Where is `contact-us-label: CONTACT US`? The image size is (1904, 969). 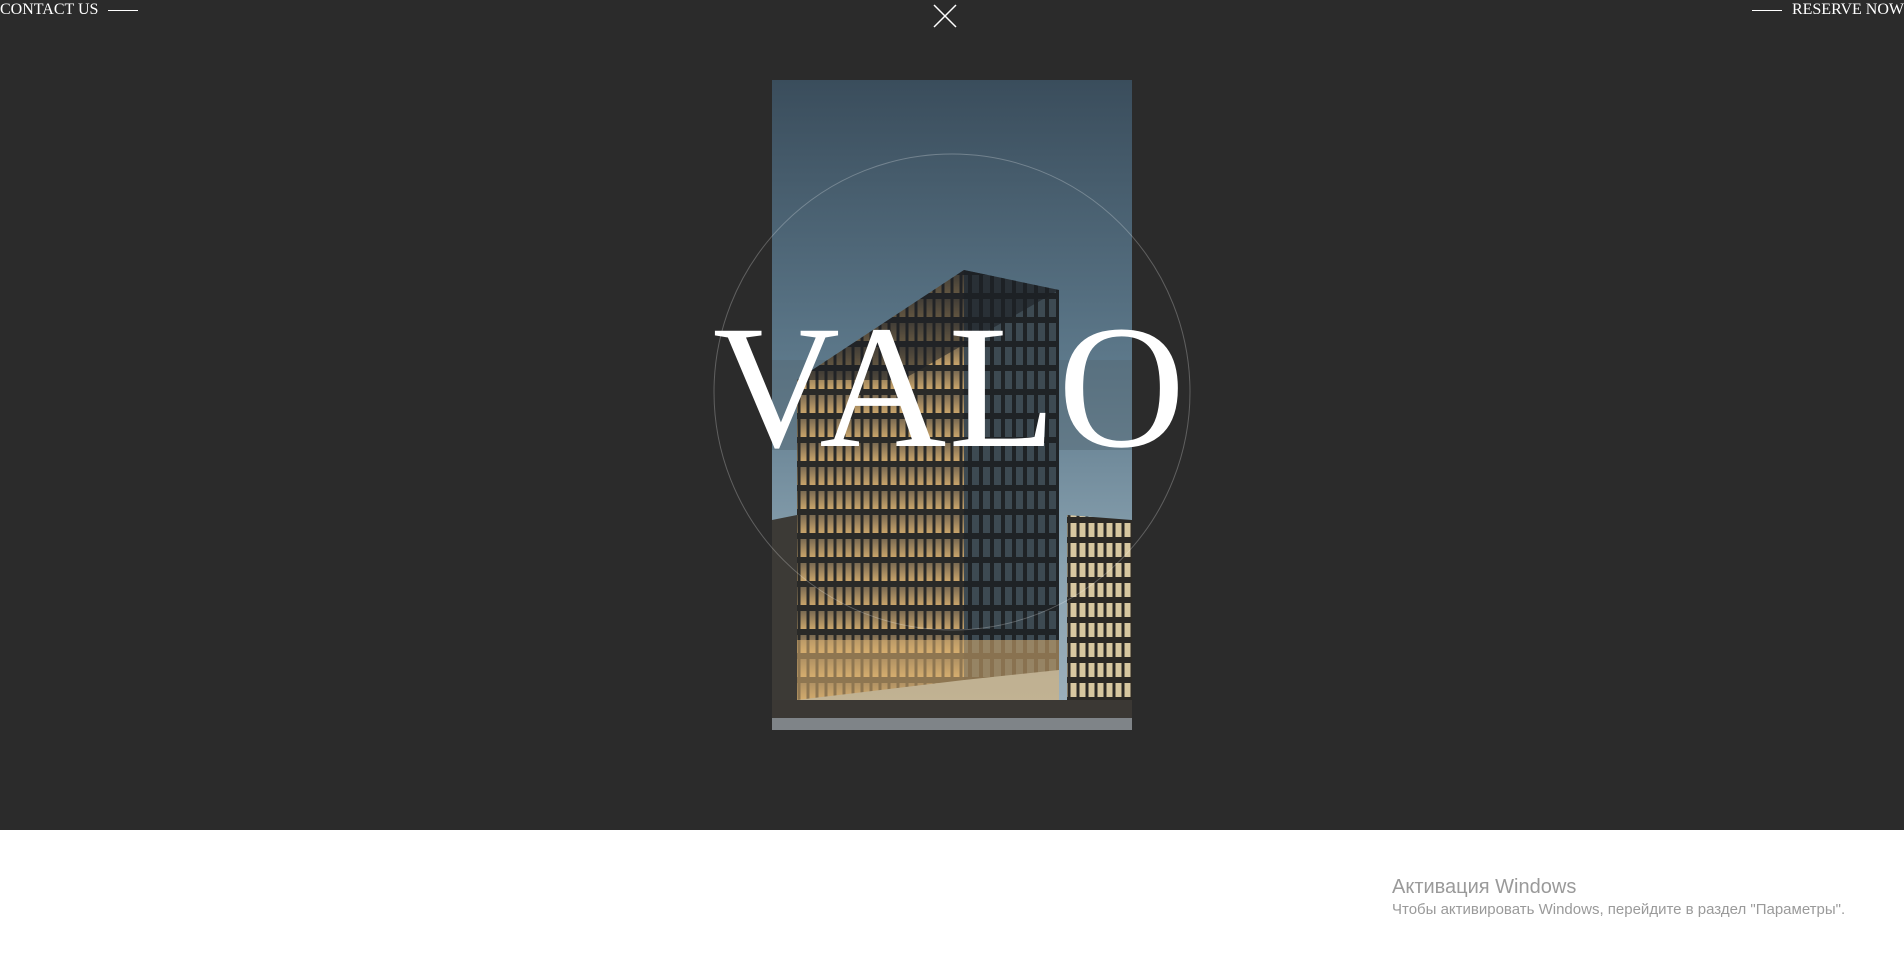
contact-us-label: CONTACT US is located at coordinates (49, 9).